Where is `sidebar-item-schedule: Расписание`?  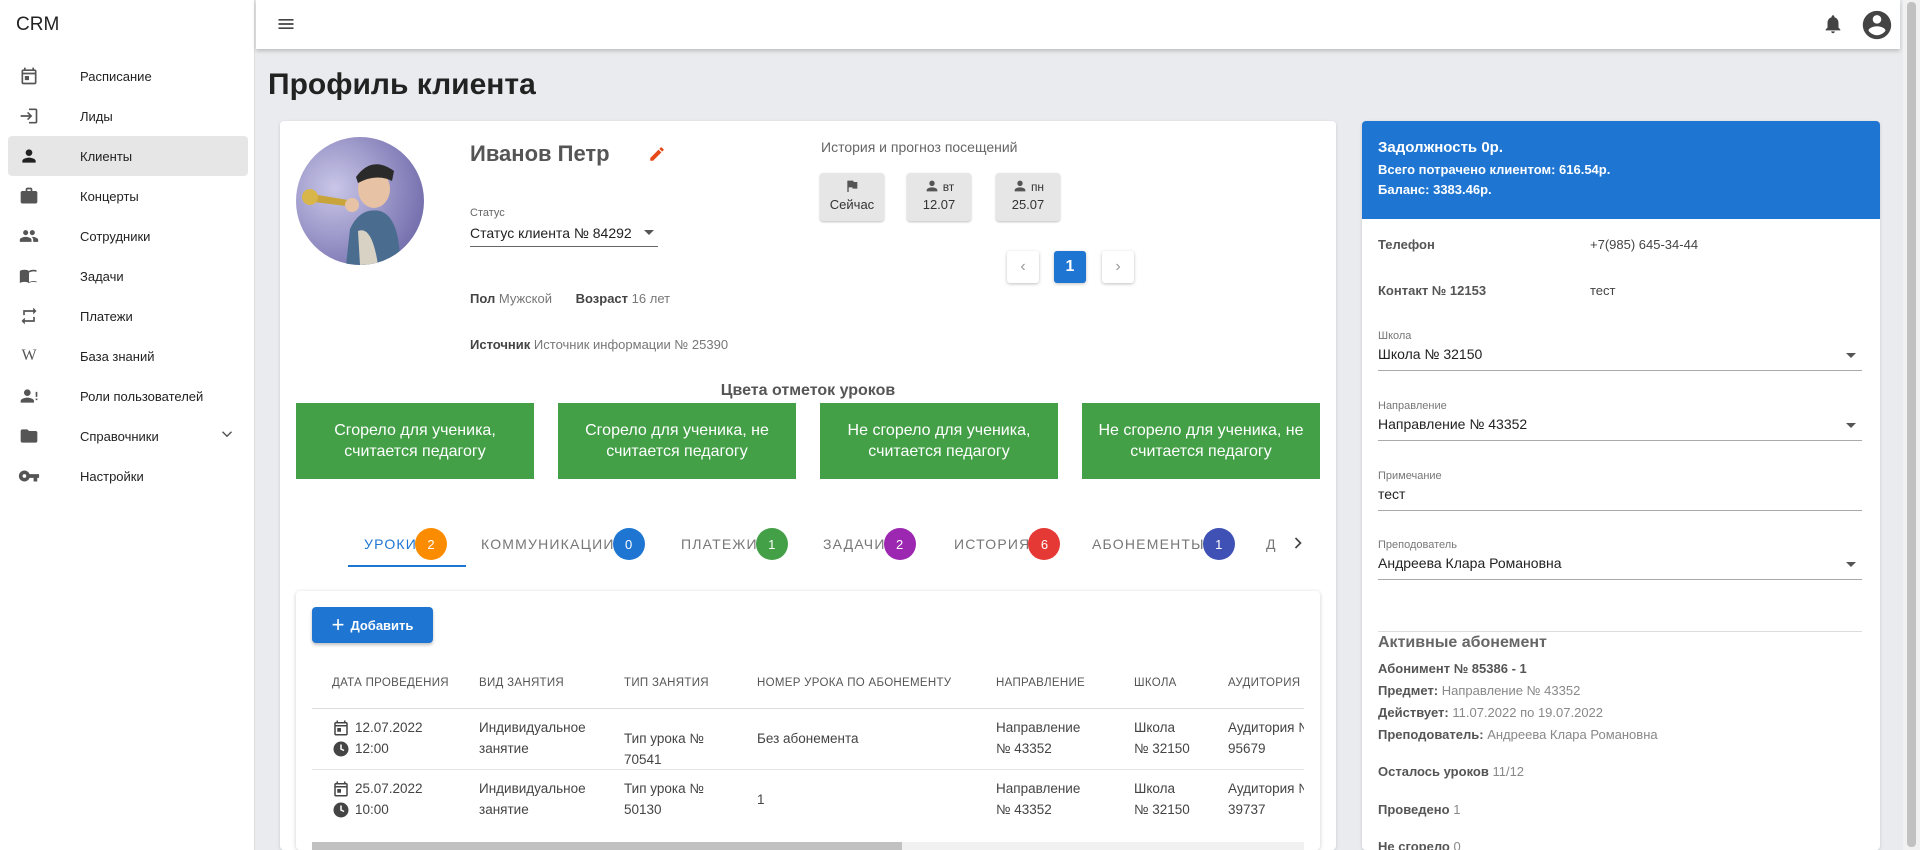
sidebar-item-schedule: Расписание is located at coordinates (128, 76).